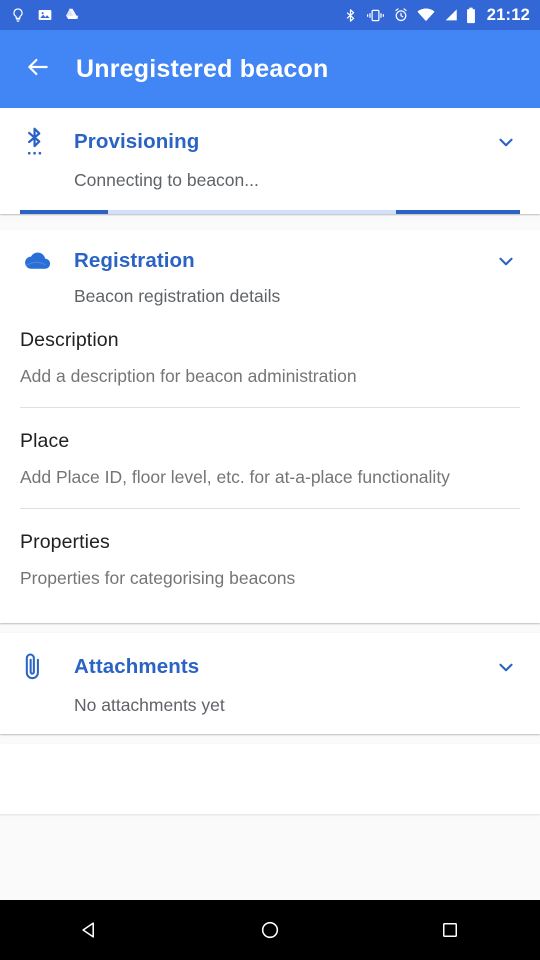  What do you see at coordinates (40, 261) in the screenshot?
I see `cloud-icon` at bounding box center [40, 261].